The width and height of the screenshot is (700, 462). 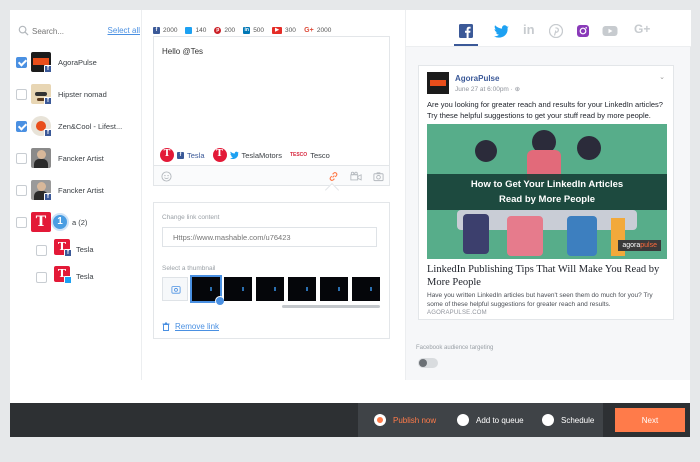 What do you see at coordinates (317, 30) in the screenshot?
I see `stat-google-plus: G+ 2000` at bounding box center [317, 30].